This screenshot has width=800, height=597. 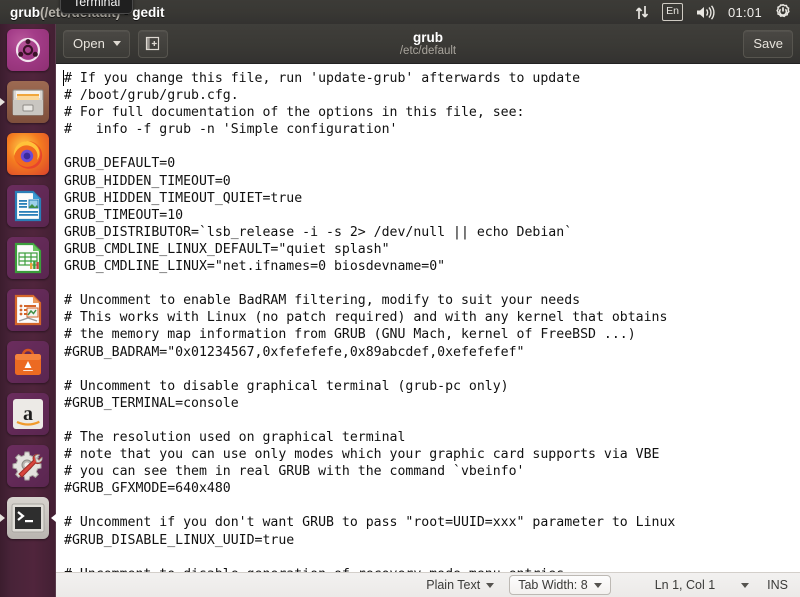 What do you see at coordinates (53, 518) in the screenshot?
I see `focused-indicator-icon` at bounding box center [53, 518].